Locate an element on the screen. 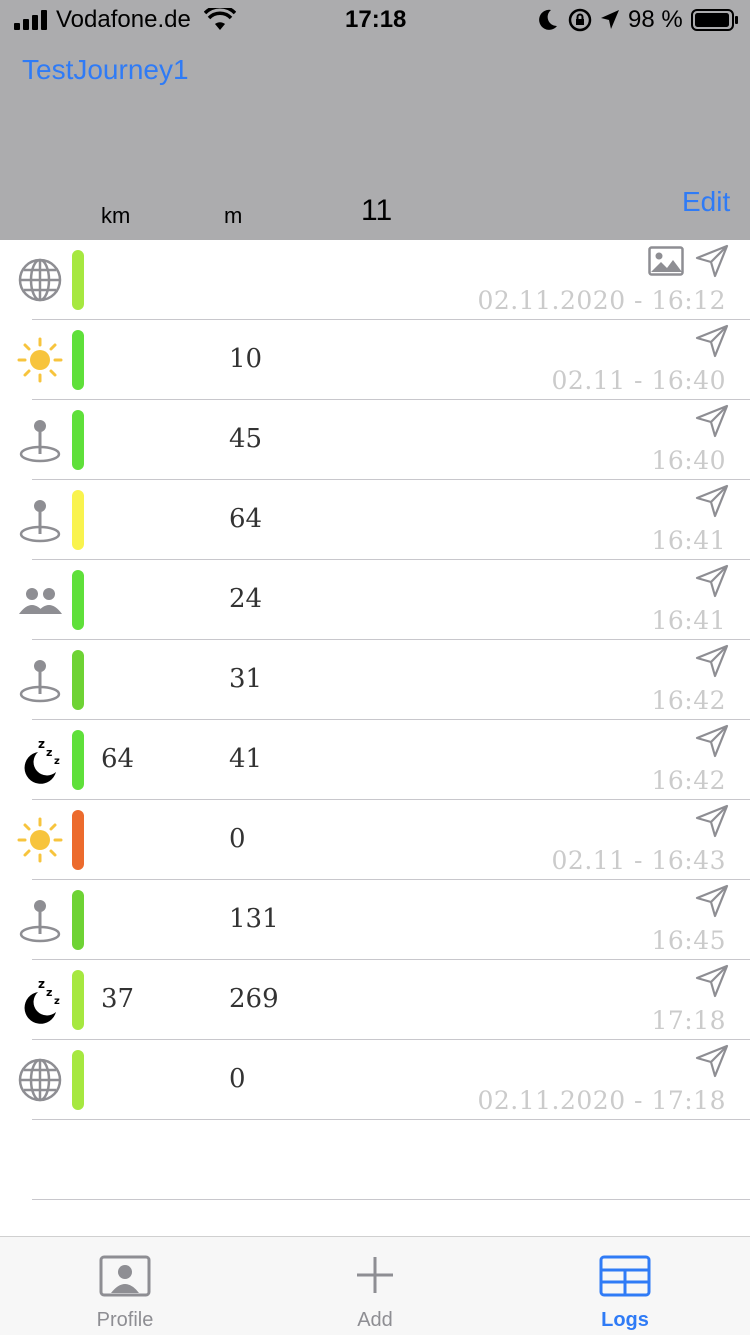  m-value: 31 is located at coordinates (246, 679).